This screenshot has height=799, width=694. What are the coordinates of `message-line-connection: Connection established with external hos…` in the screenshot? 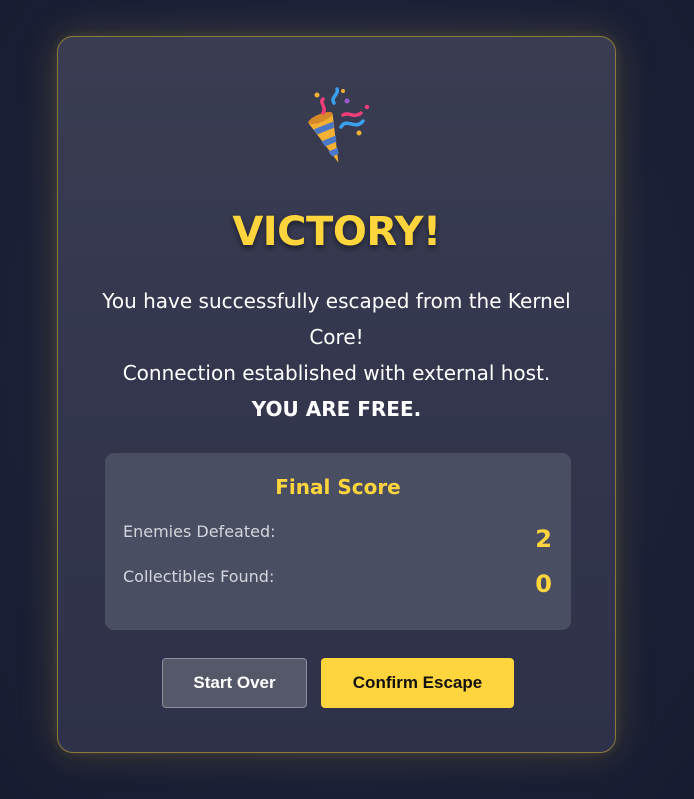 It's located at (336, 373).